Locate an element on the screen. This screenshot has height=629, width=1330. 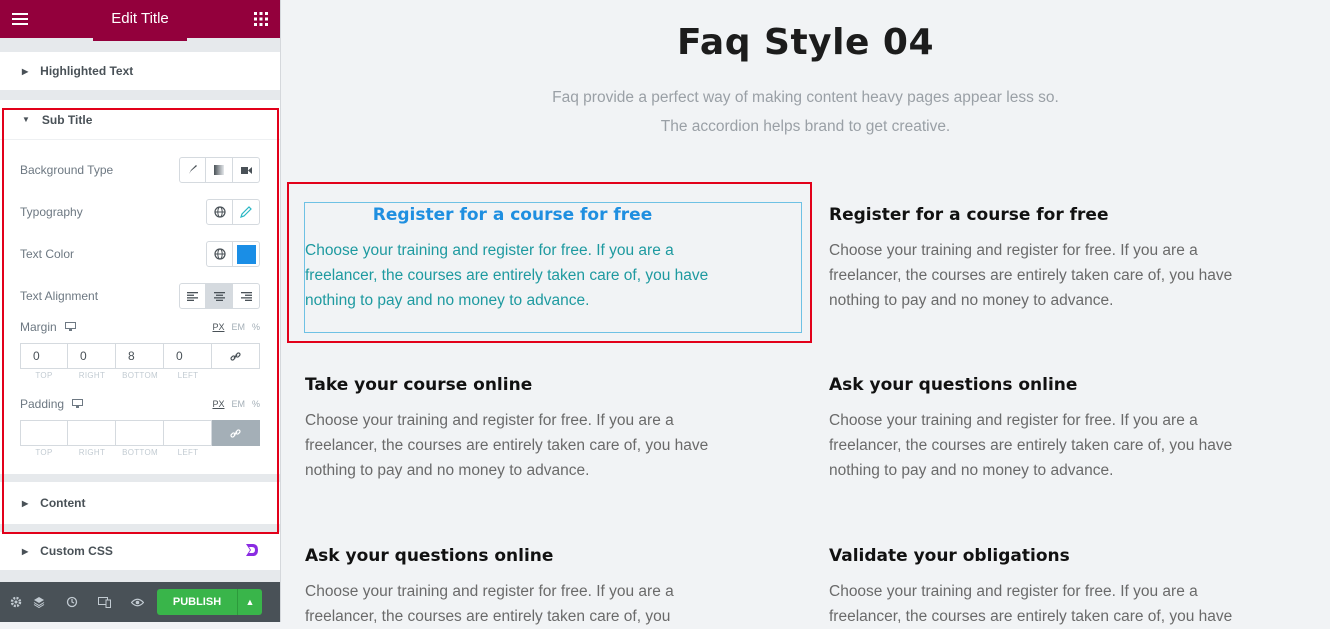
panel-header: Edit Title is located at coordinates (140, 20).